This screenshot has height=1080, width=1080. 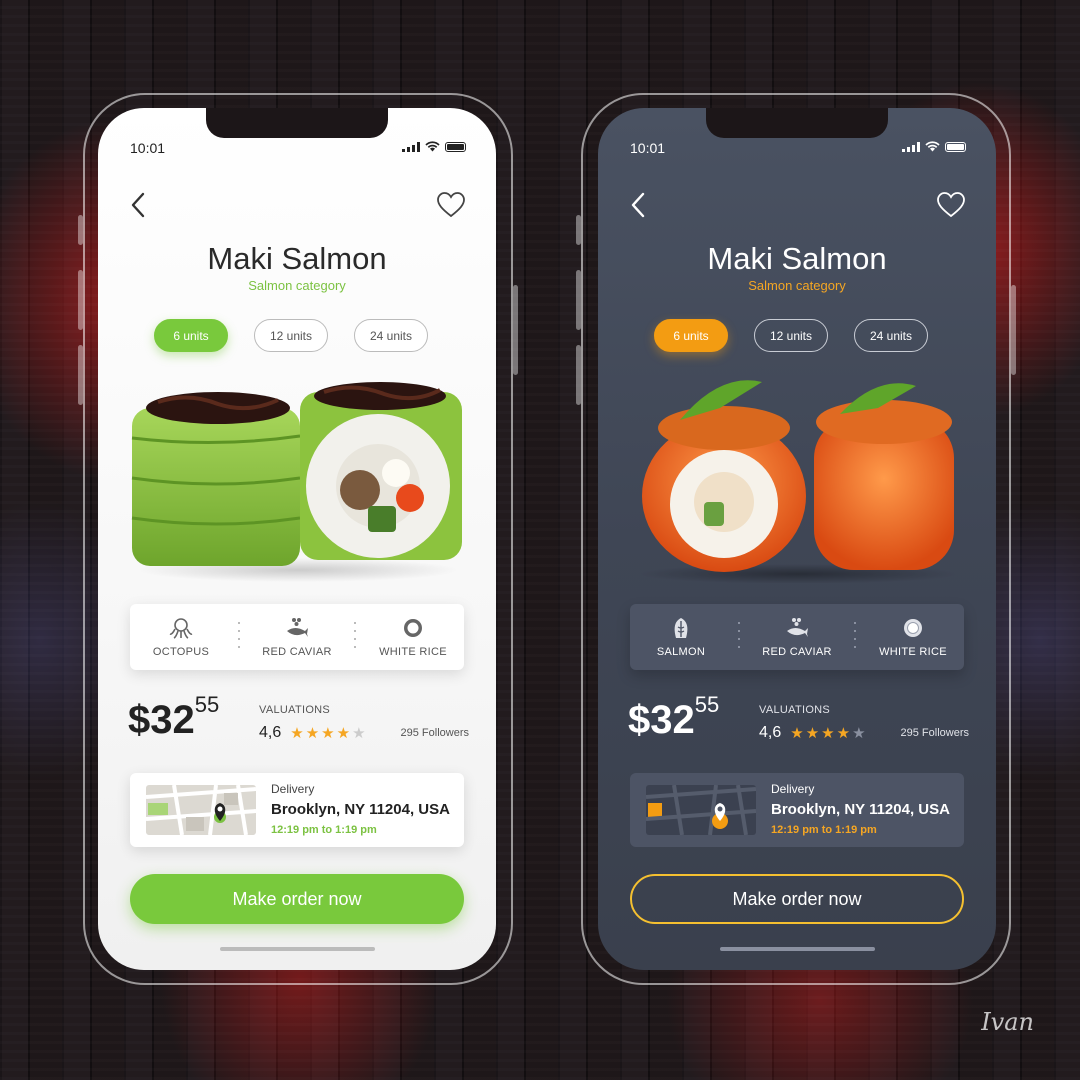 What do you see at coordinates (181, 628) in the screenshot?
I see `octopus-icon` at bounding box center [181, 628].